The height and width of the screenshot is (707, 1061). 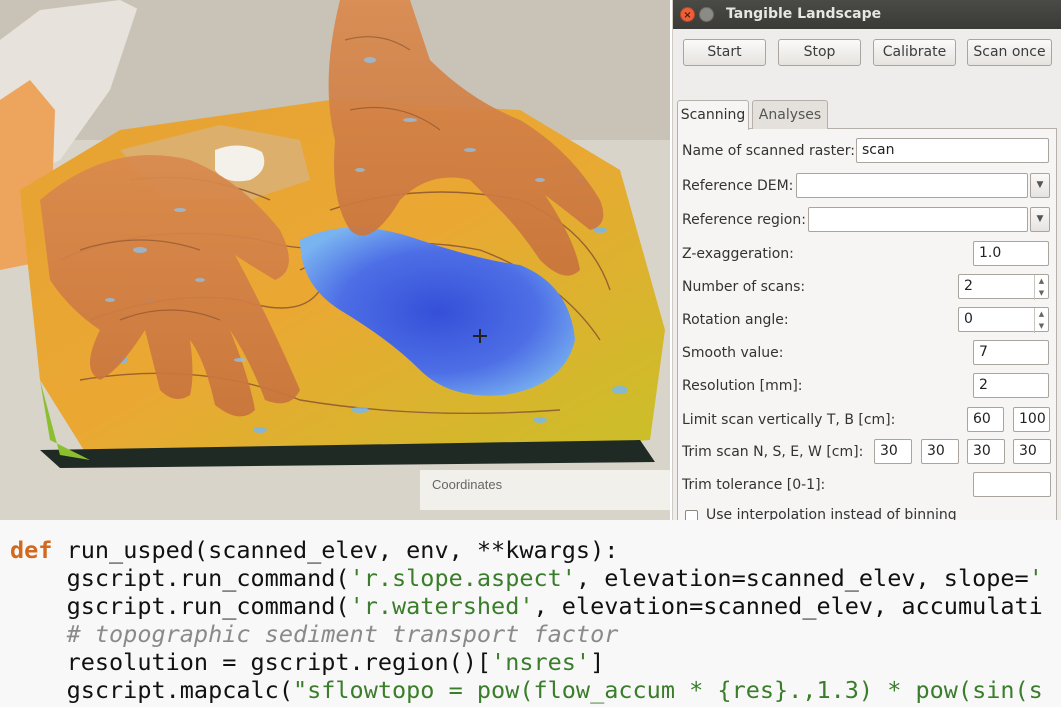 What do you see at coordinates (788, 606) in the screenshot?
I see `code-text: , elevation=scanned_elev, accumulati` at bounding box center [788, 606].